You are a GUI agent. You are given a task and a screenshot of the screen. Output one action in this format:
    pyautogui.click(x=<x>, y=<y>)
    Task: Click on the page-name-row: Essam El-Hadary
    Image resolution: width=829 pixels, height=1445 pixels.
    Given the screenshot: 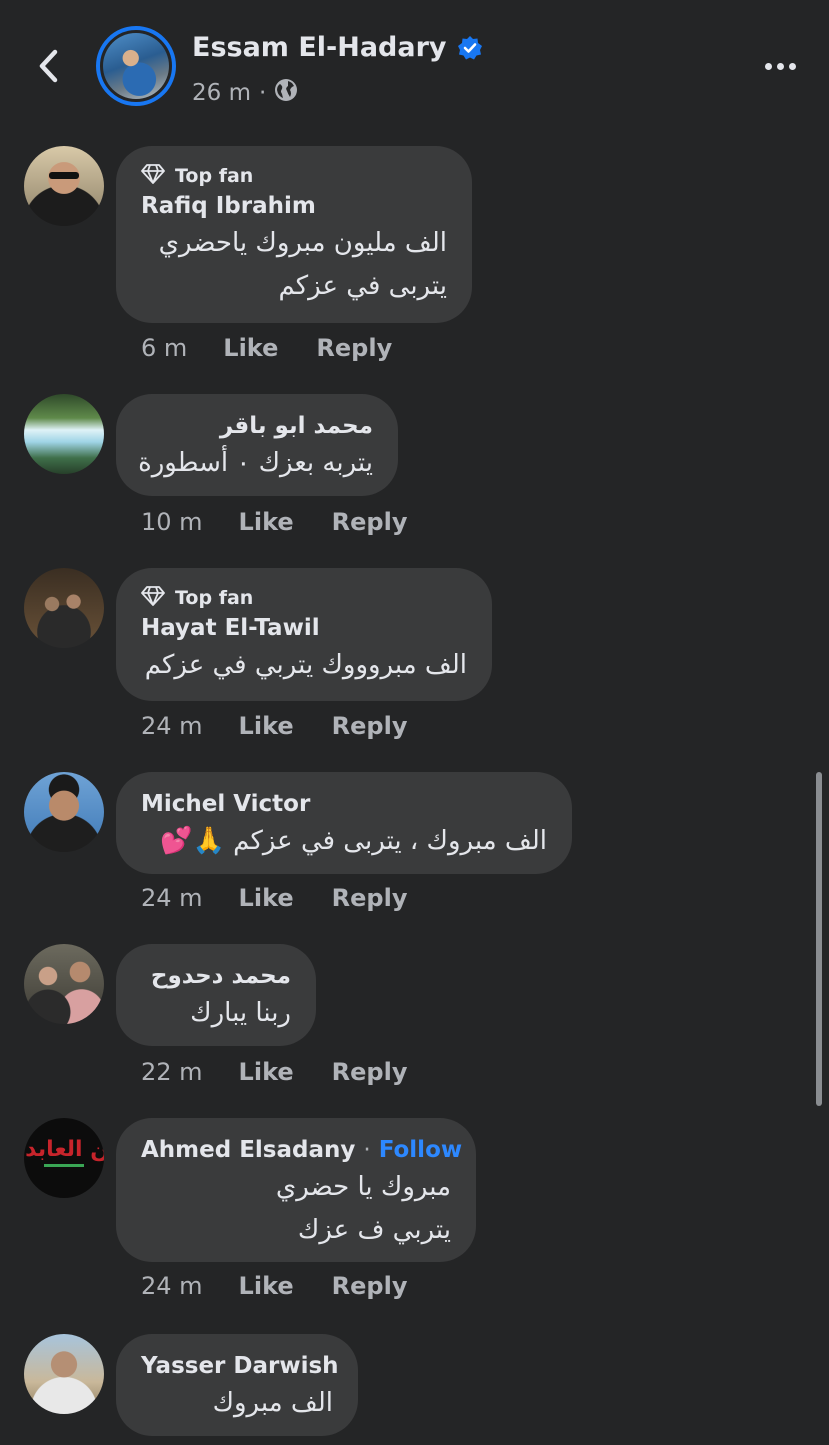 What is the action you would take?
    pyautogui.click(x=337, y=47)
    